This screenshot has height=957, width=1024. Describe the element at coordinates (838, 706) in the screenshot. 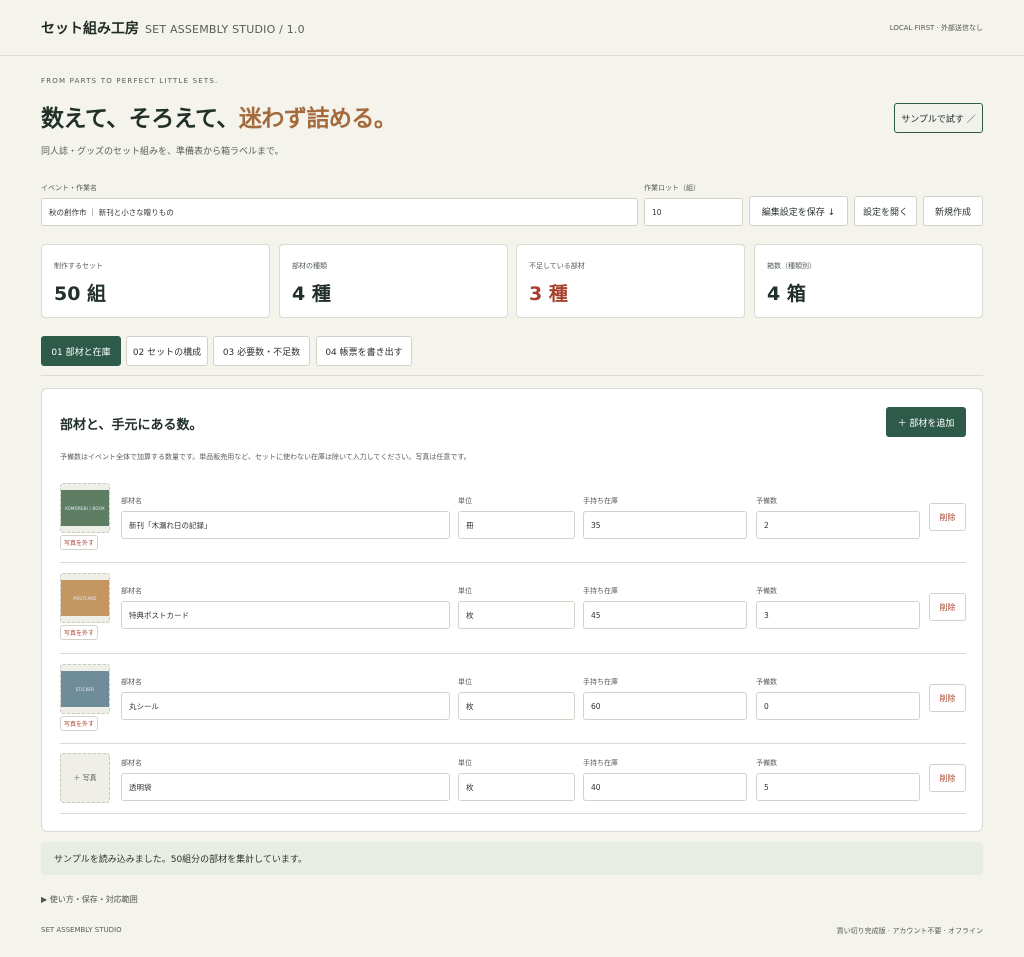

I see `spare-field: 0` at that location.